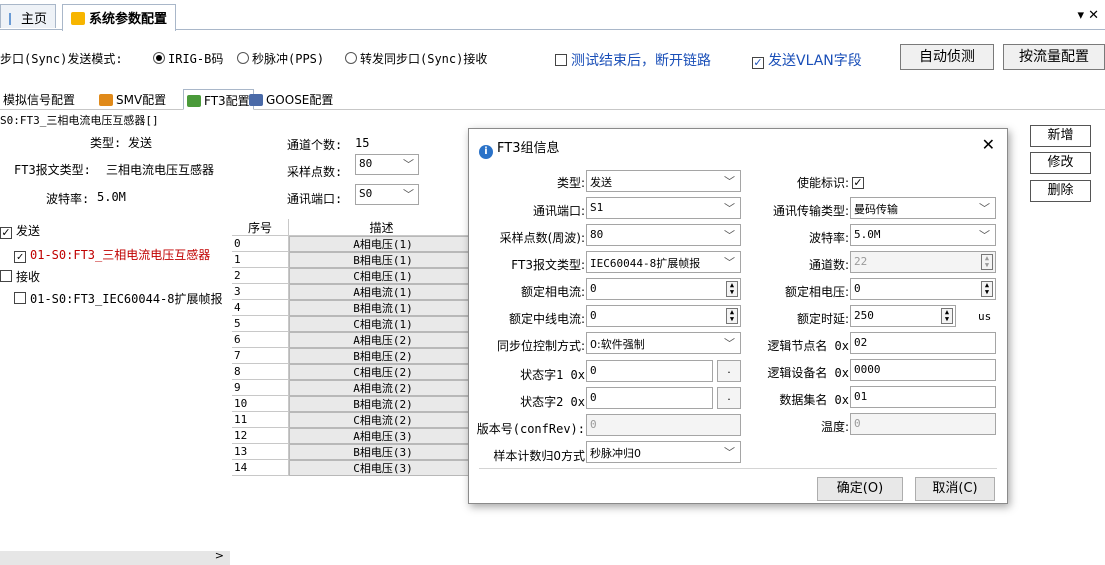  Describe the element at coordinates (860, 489) in the screenshot. I see `ok-button: 确定(O)` at that location.